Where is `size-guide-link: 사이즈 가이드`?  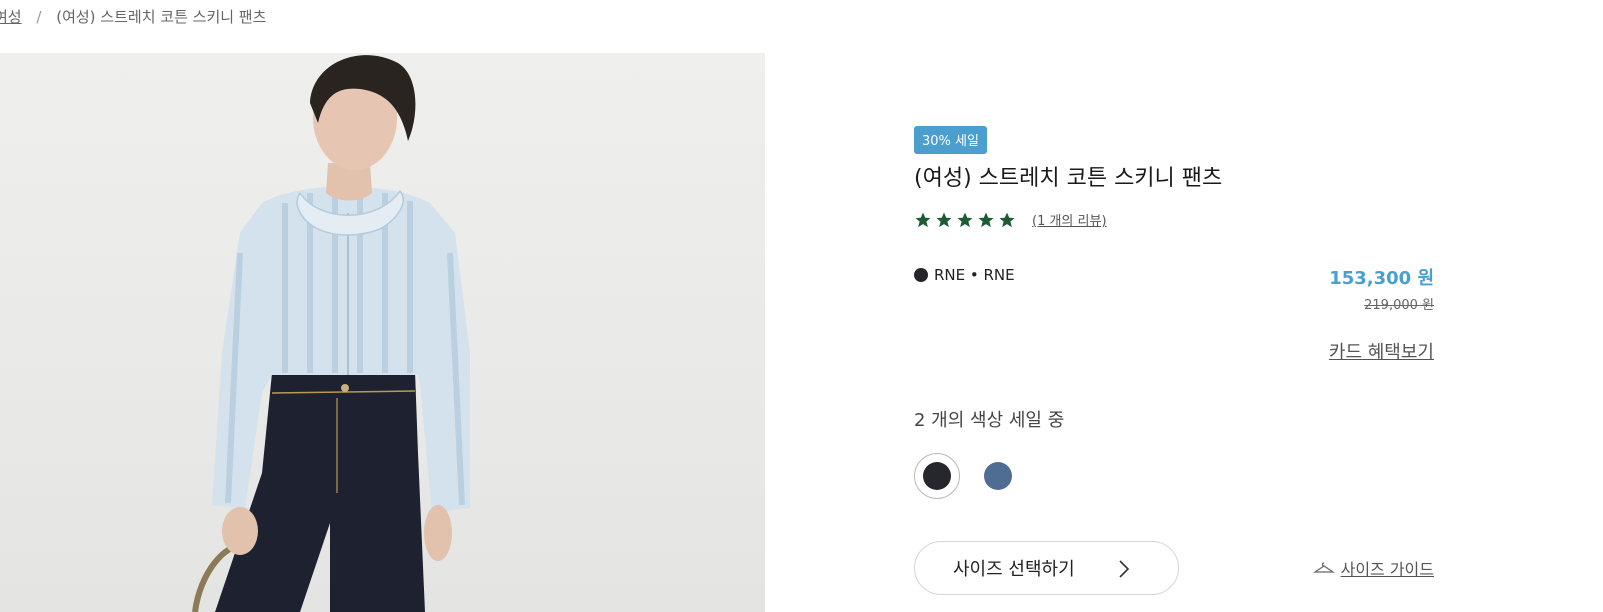 size-guide-link: 사이즈 가이드 is located at coordinates (1373, 568).